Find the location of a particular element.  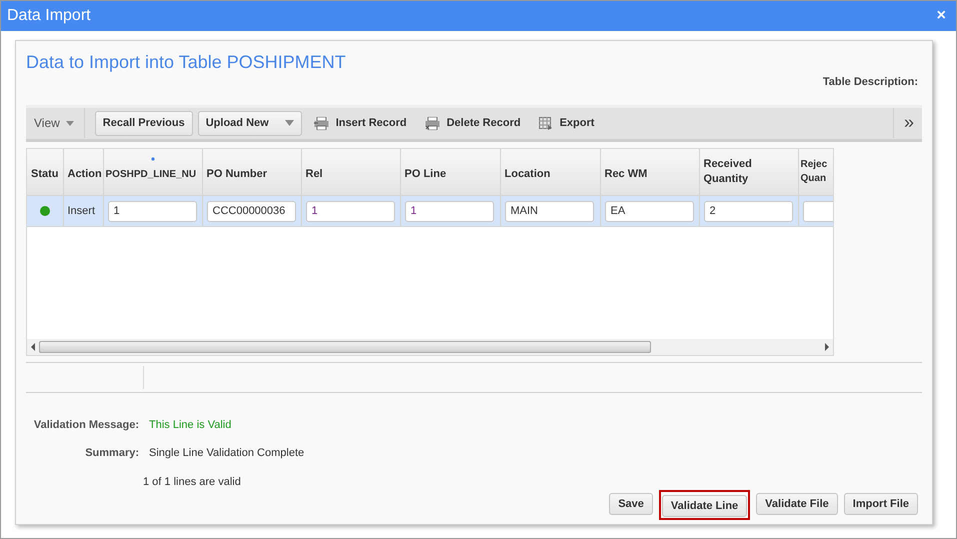

column-header: PO Number is located at coordinates (251, 172).